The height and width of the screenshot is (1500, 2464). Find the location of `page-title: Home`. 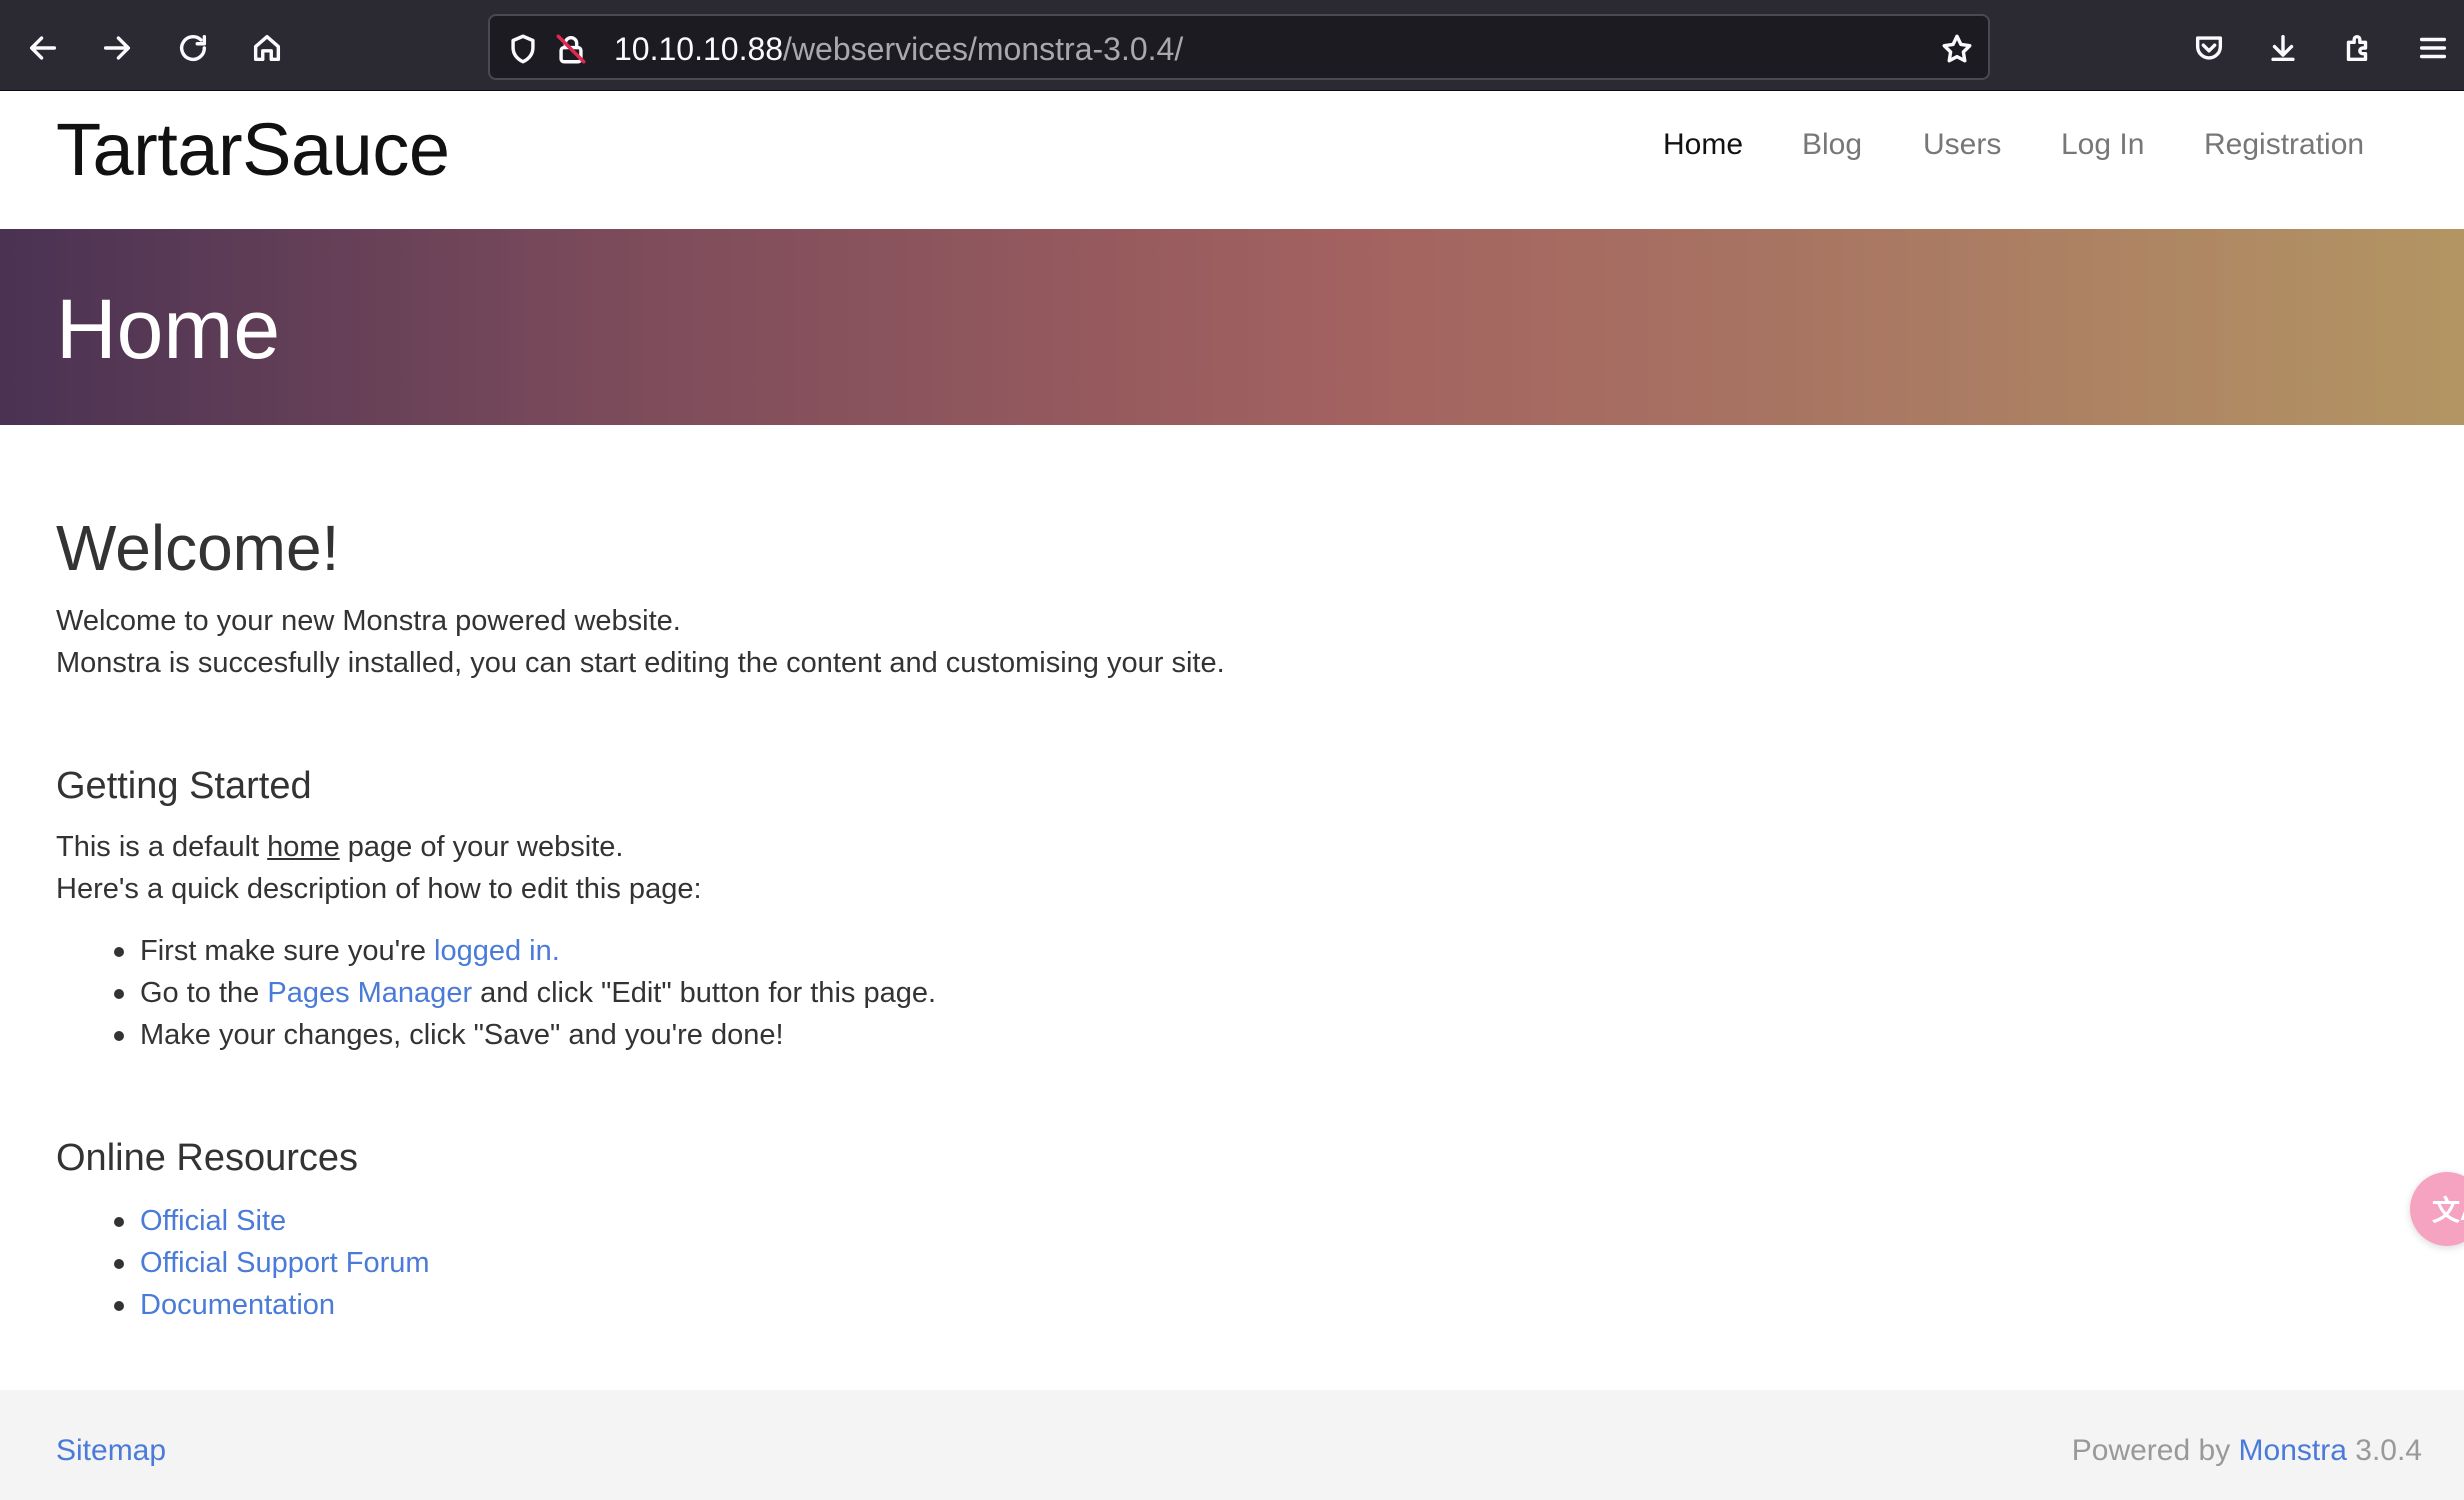

page-title: Home is located at coordinates (168, 329).